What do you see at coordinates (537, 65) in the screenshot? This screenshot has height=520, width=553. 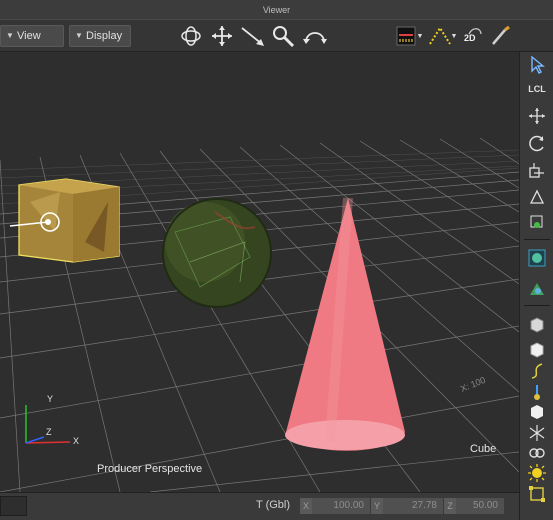 I see `select-arrow-icon` at bounding box center [537, 65].